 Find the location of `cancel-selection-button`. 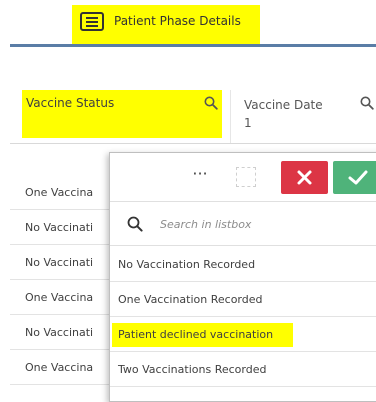

cancel-selection-button is located at coordinates (304, 177).